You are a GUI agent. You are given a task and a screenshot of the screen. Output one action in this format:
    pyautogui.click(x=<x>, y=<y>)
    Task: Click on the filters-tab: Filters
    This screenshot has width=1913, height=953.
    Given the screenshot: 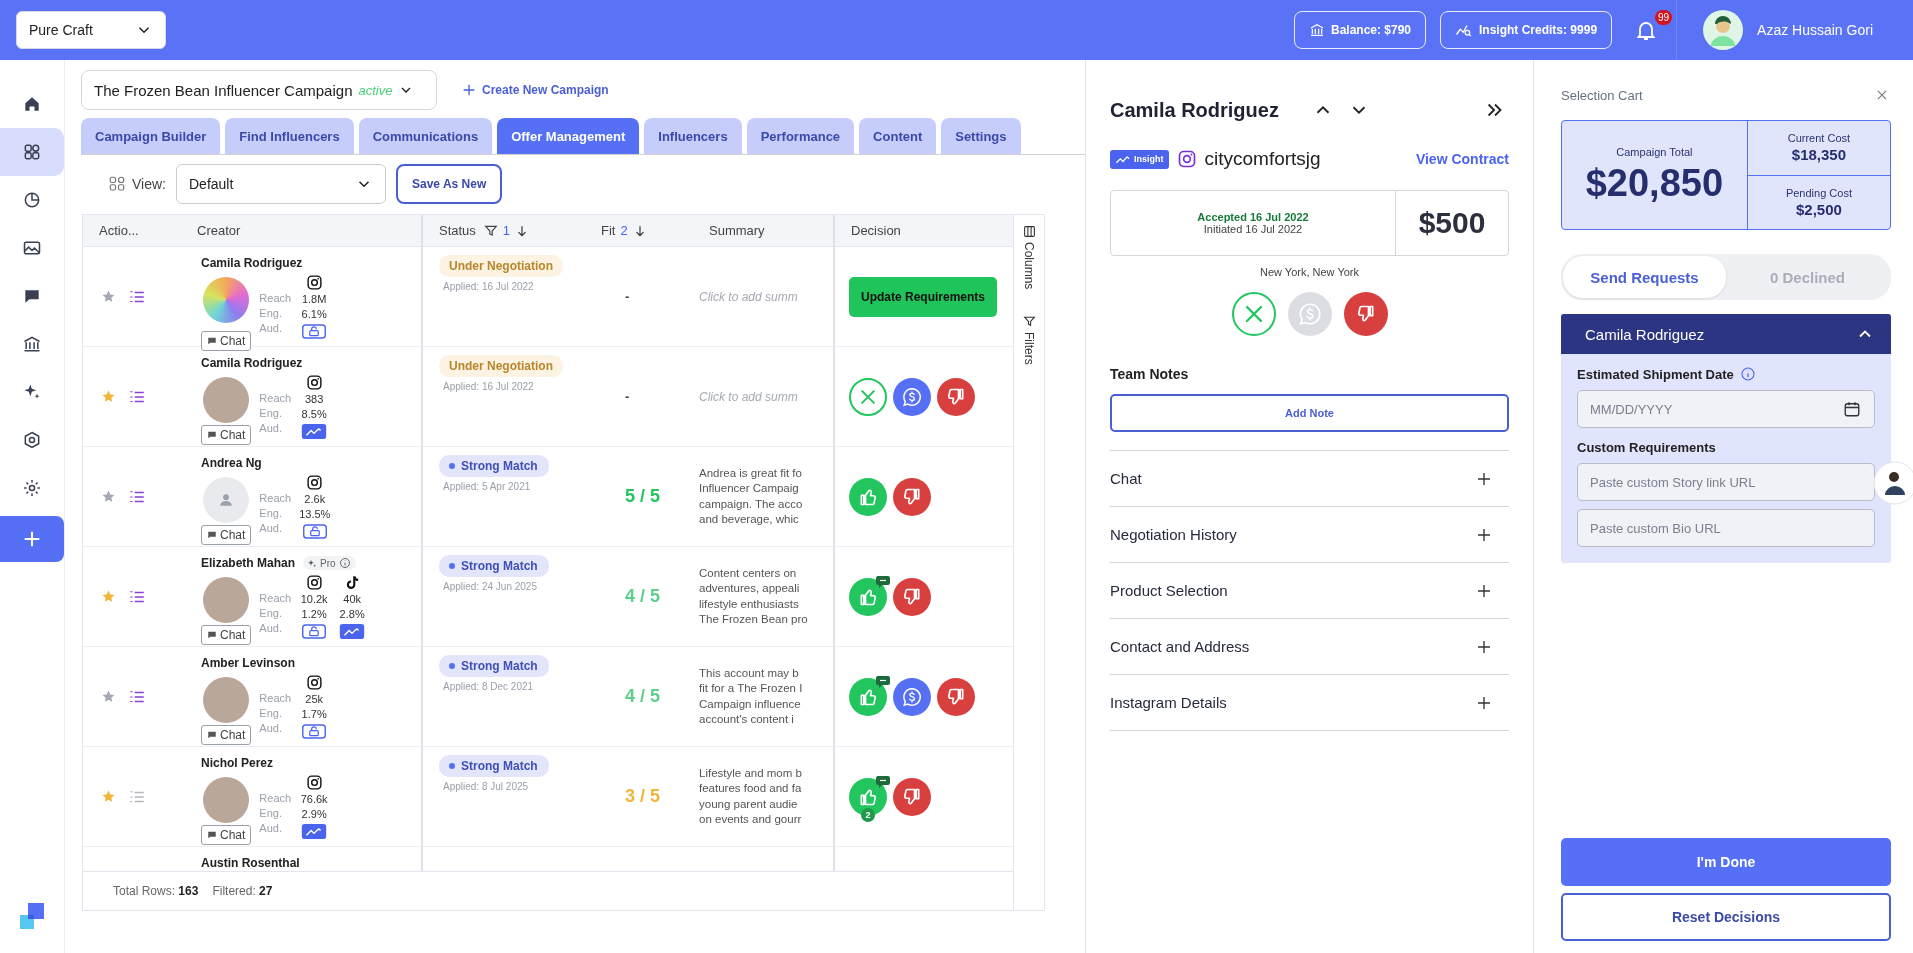 What is the action you would take?
    pyautogui.click(x=1029, y=340)
    